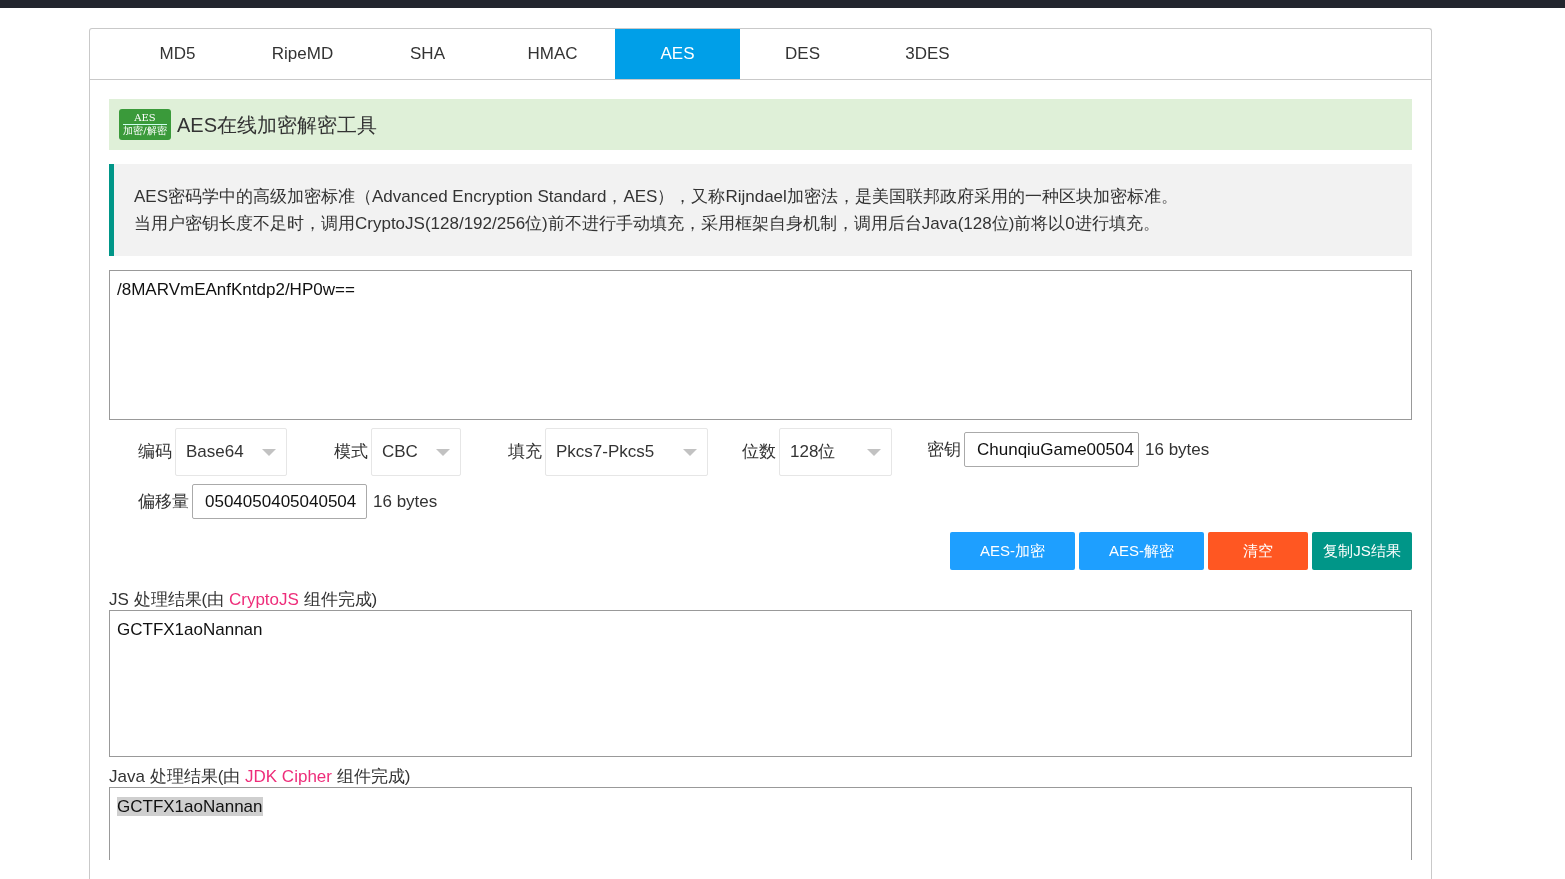  What do you see at coordinates (177, 54) in the screenshot?
I see `tab: MD5` at bounding box center [177, 54].